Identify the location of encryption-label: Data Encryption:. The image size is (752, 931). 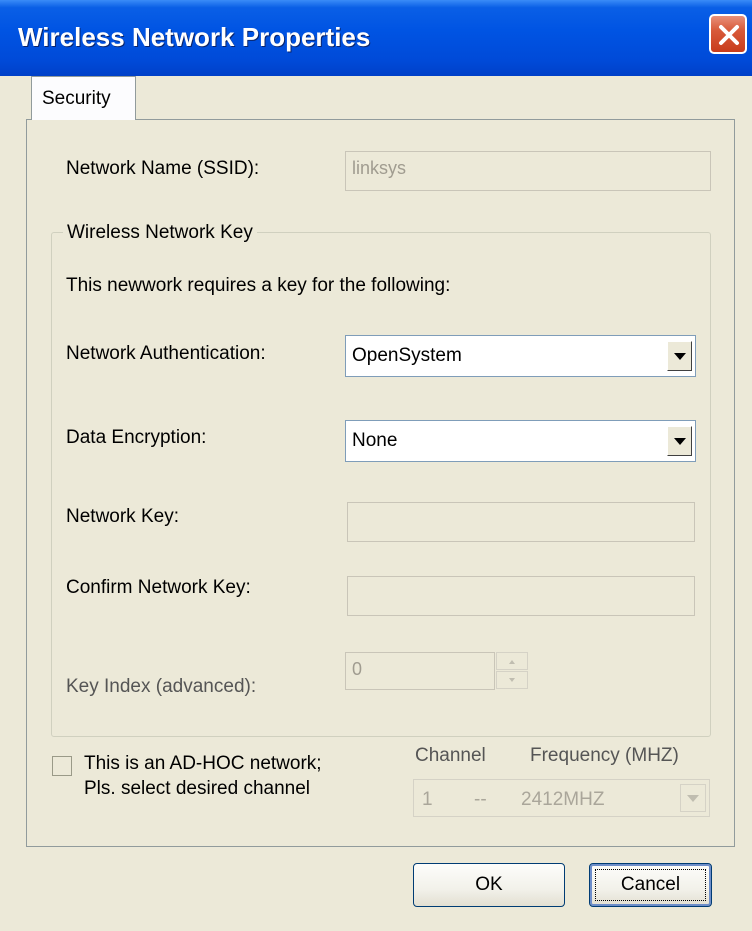
(136, 437).